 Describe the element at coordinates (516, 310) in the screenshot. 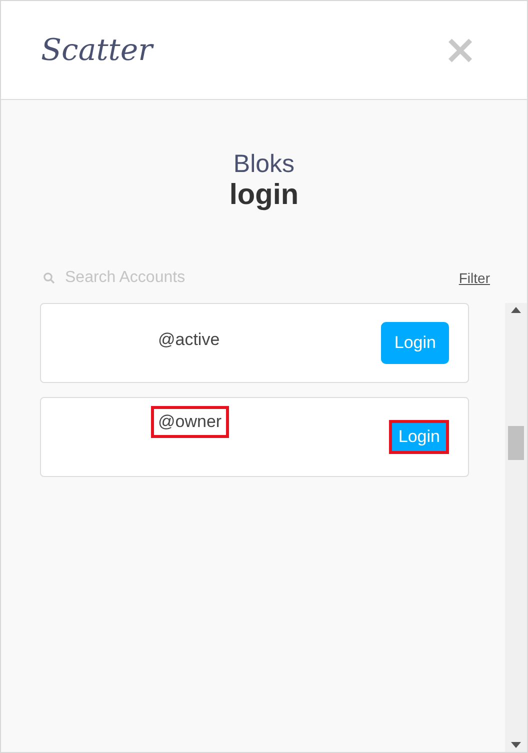

I see `scroll-up-icon` at that location.